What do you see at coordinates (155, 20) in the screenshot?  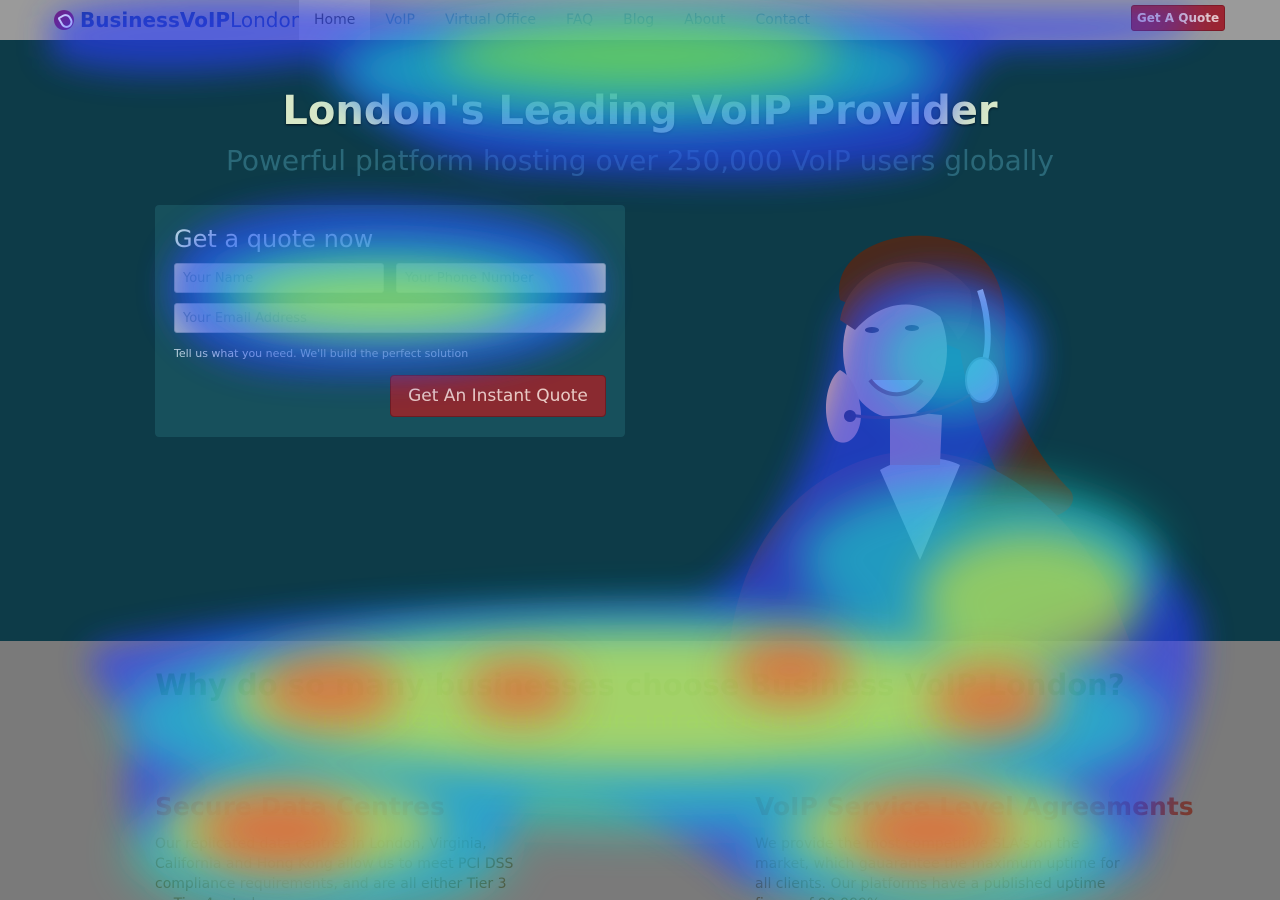 I see `logo-text-bold: BusinessVoIP` at bounding box center [155, 20].